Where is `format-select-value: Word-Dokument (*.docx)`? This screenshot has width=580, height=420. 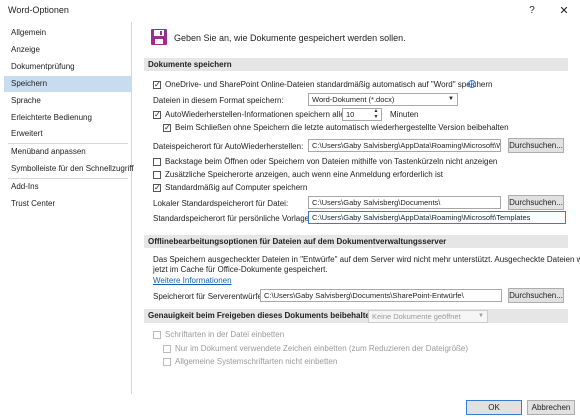 format-select-value: Word-Dokument (*.docx) is located at coordinates (353, 99).